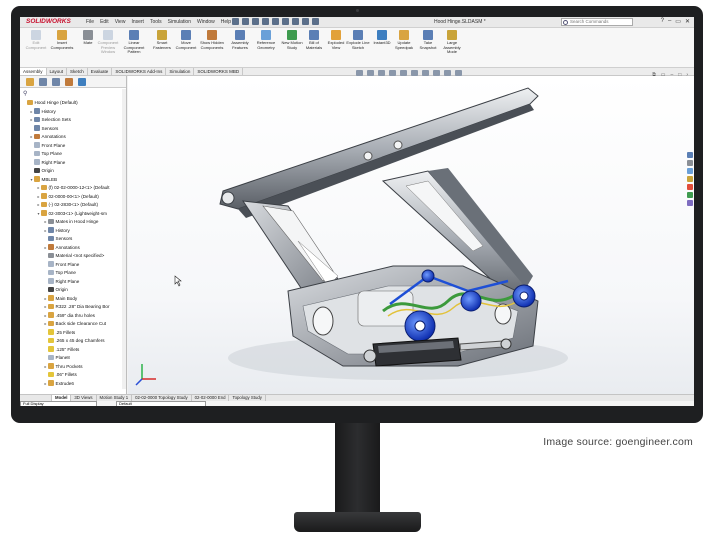 The height and width of the screenshot is (550, 715). Describe the element at coordinates (212, 40) in the screenshot. I see `ribbon-button-show-hidden: Show Hidden Components` at that location.